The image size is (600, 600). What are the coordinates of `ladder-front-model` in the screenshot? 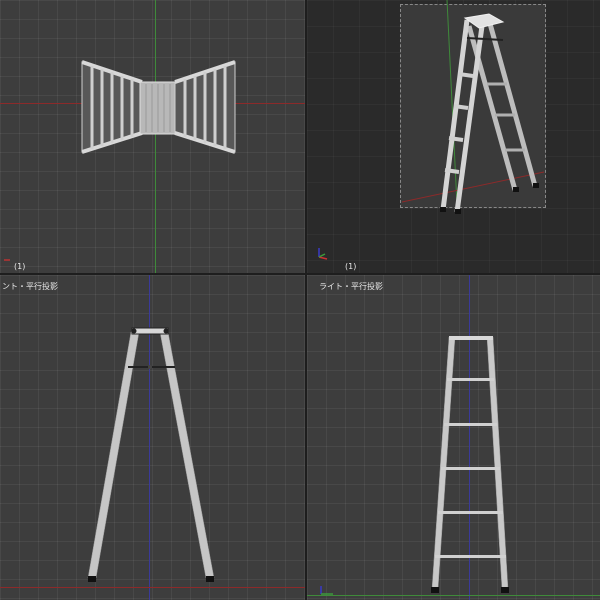 It's located at (151, 454).